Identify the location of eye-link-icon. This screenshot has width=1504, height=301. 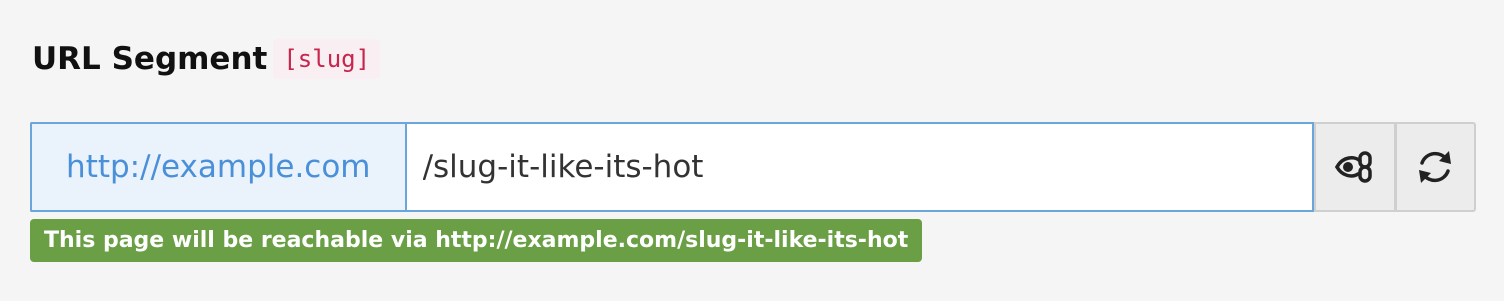
(1355, 167).